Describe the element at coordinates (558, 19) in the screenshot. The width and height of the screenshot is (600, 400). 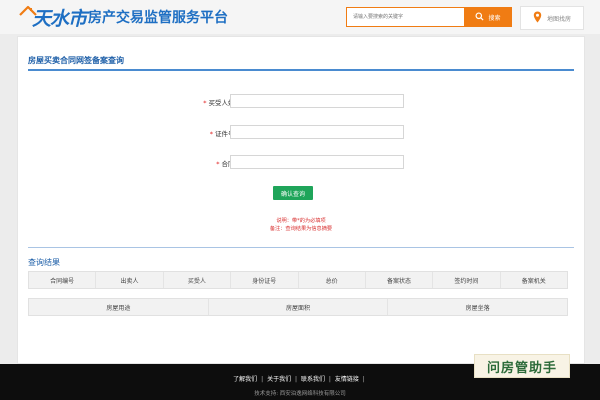
I see `map-button-label: 地图找房` at that location.